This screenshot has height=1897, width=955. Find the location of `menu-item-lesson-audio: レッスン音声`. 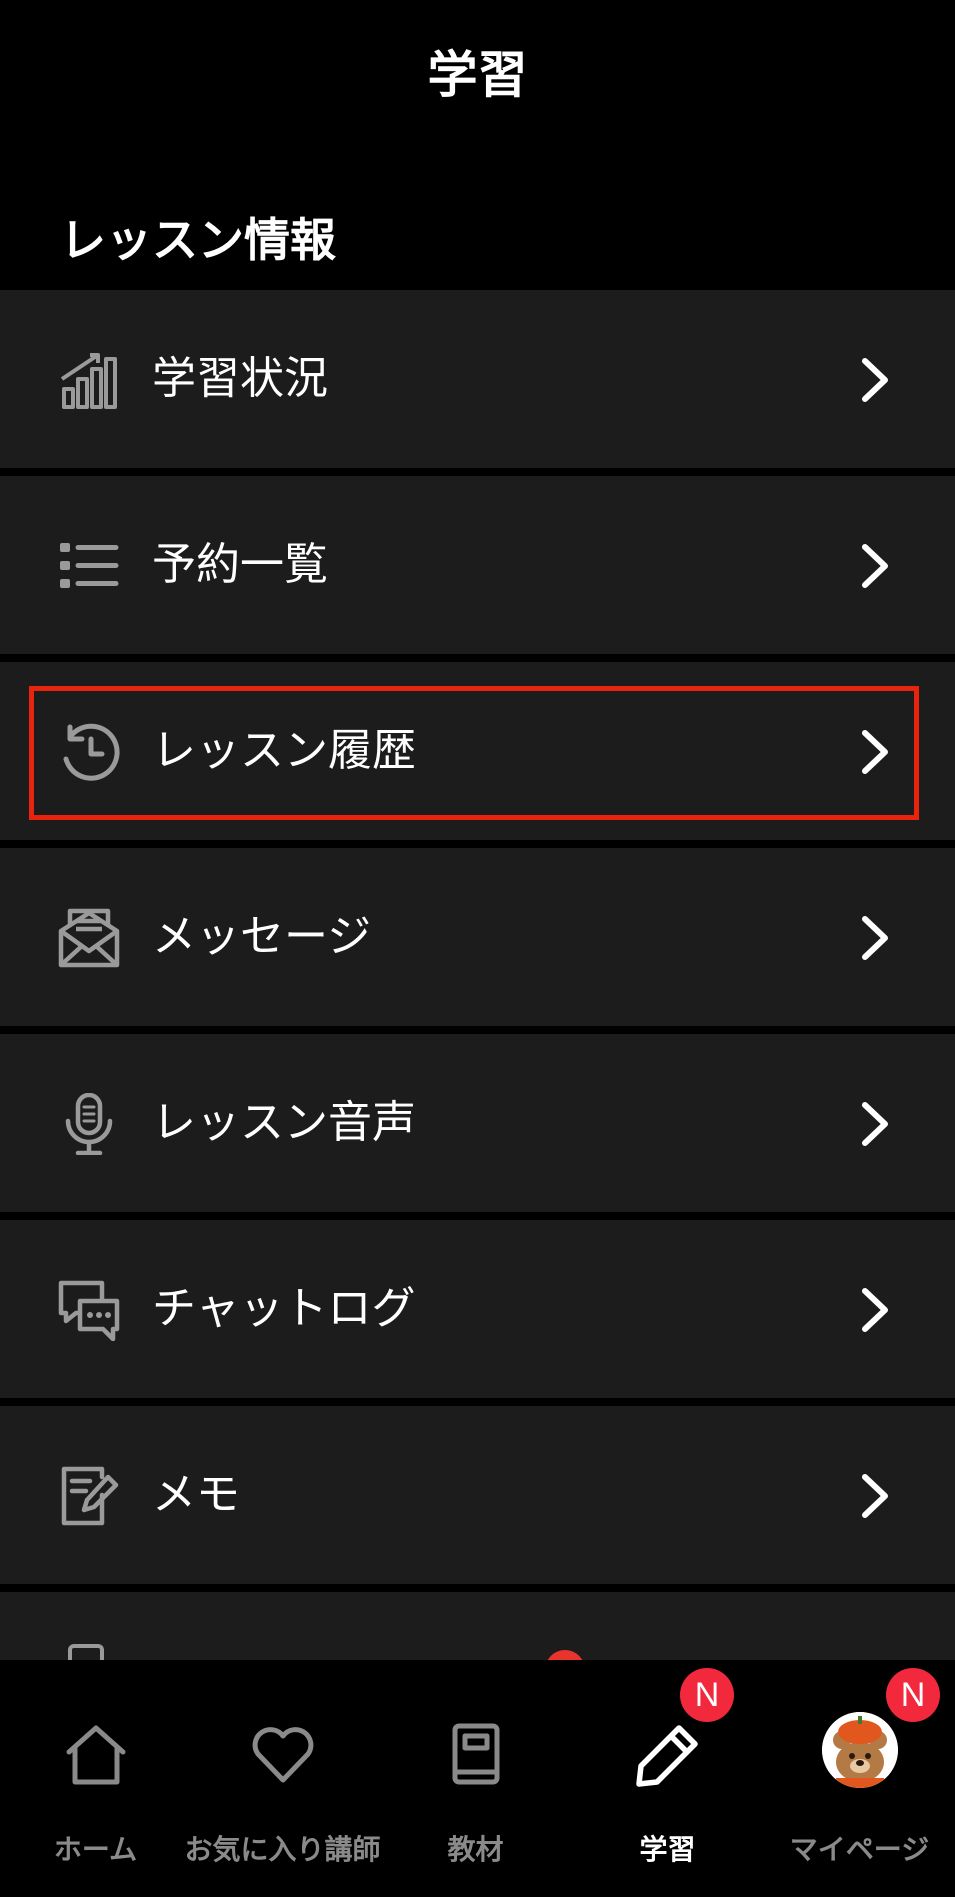

menu-item-lesson-audio: レッスン音声 is located at coordinates (477, 1123).